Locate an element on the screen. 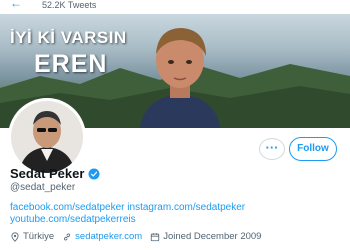 The width and height of the screenshot is (350, 250). verified-badge-icon is located at coordinates (94, 173).